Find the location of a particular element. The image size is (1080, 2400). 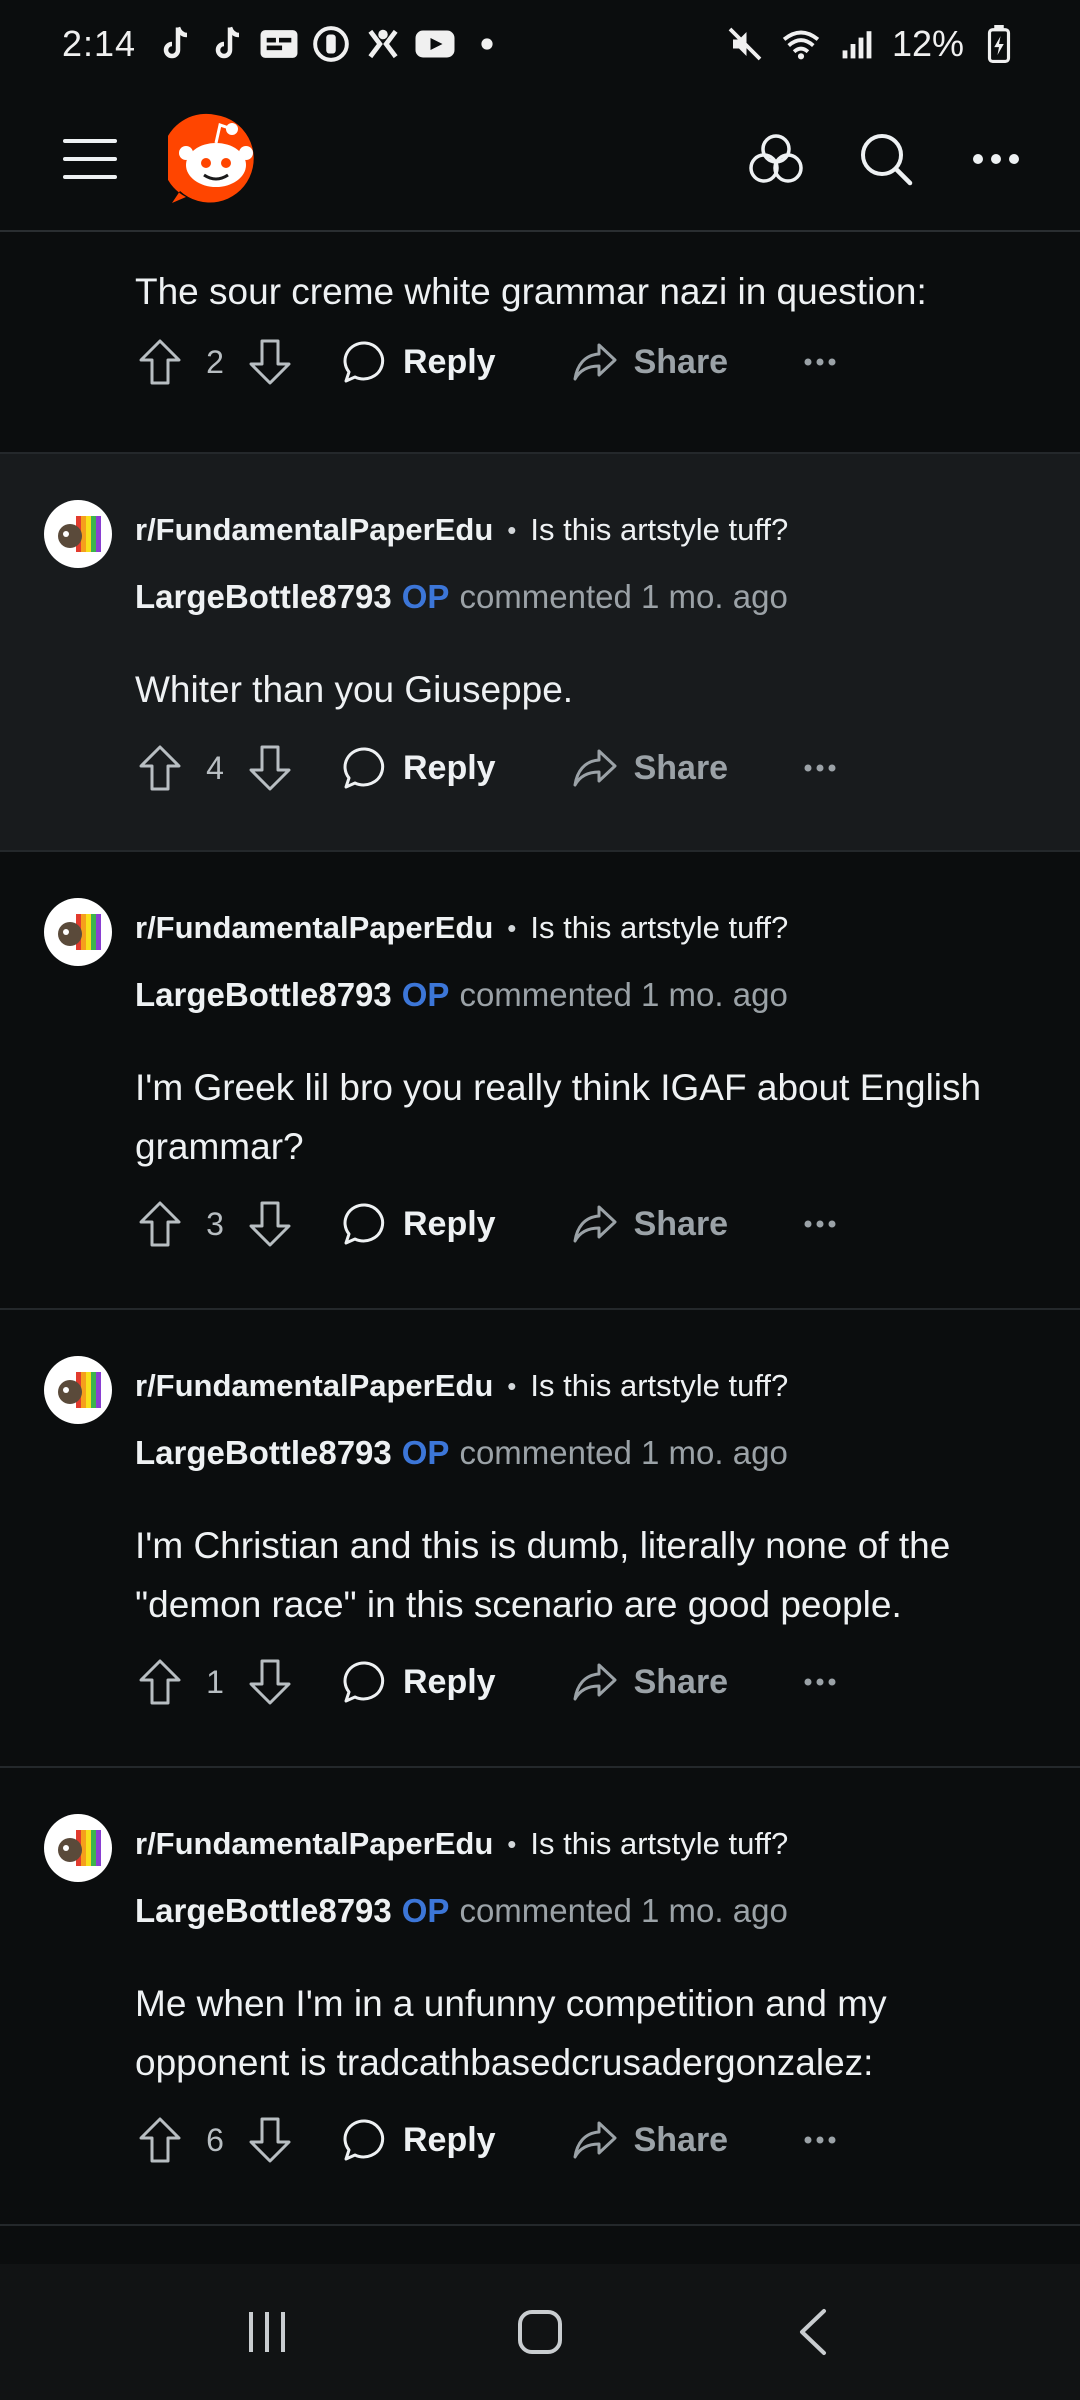

signal-icon is located at coordinates (857, 44).